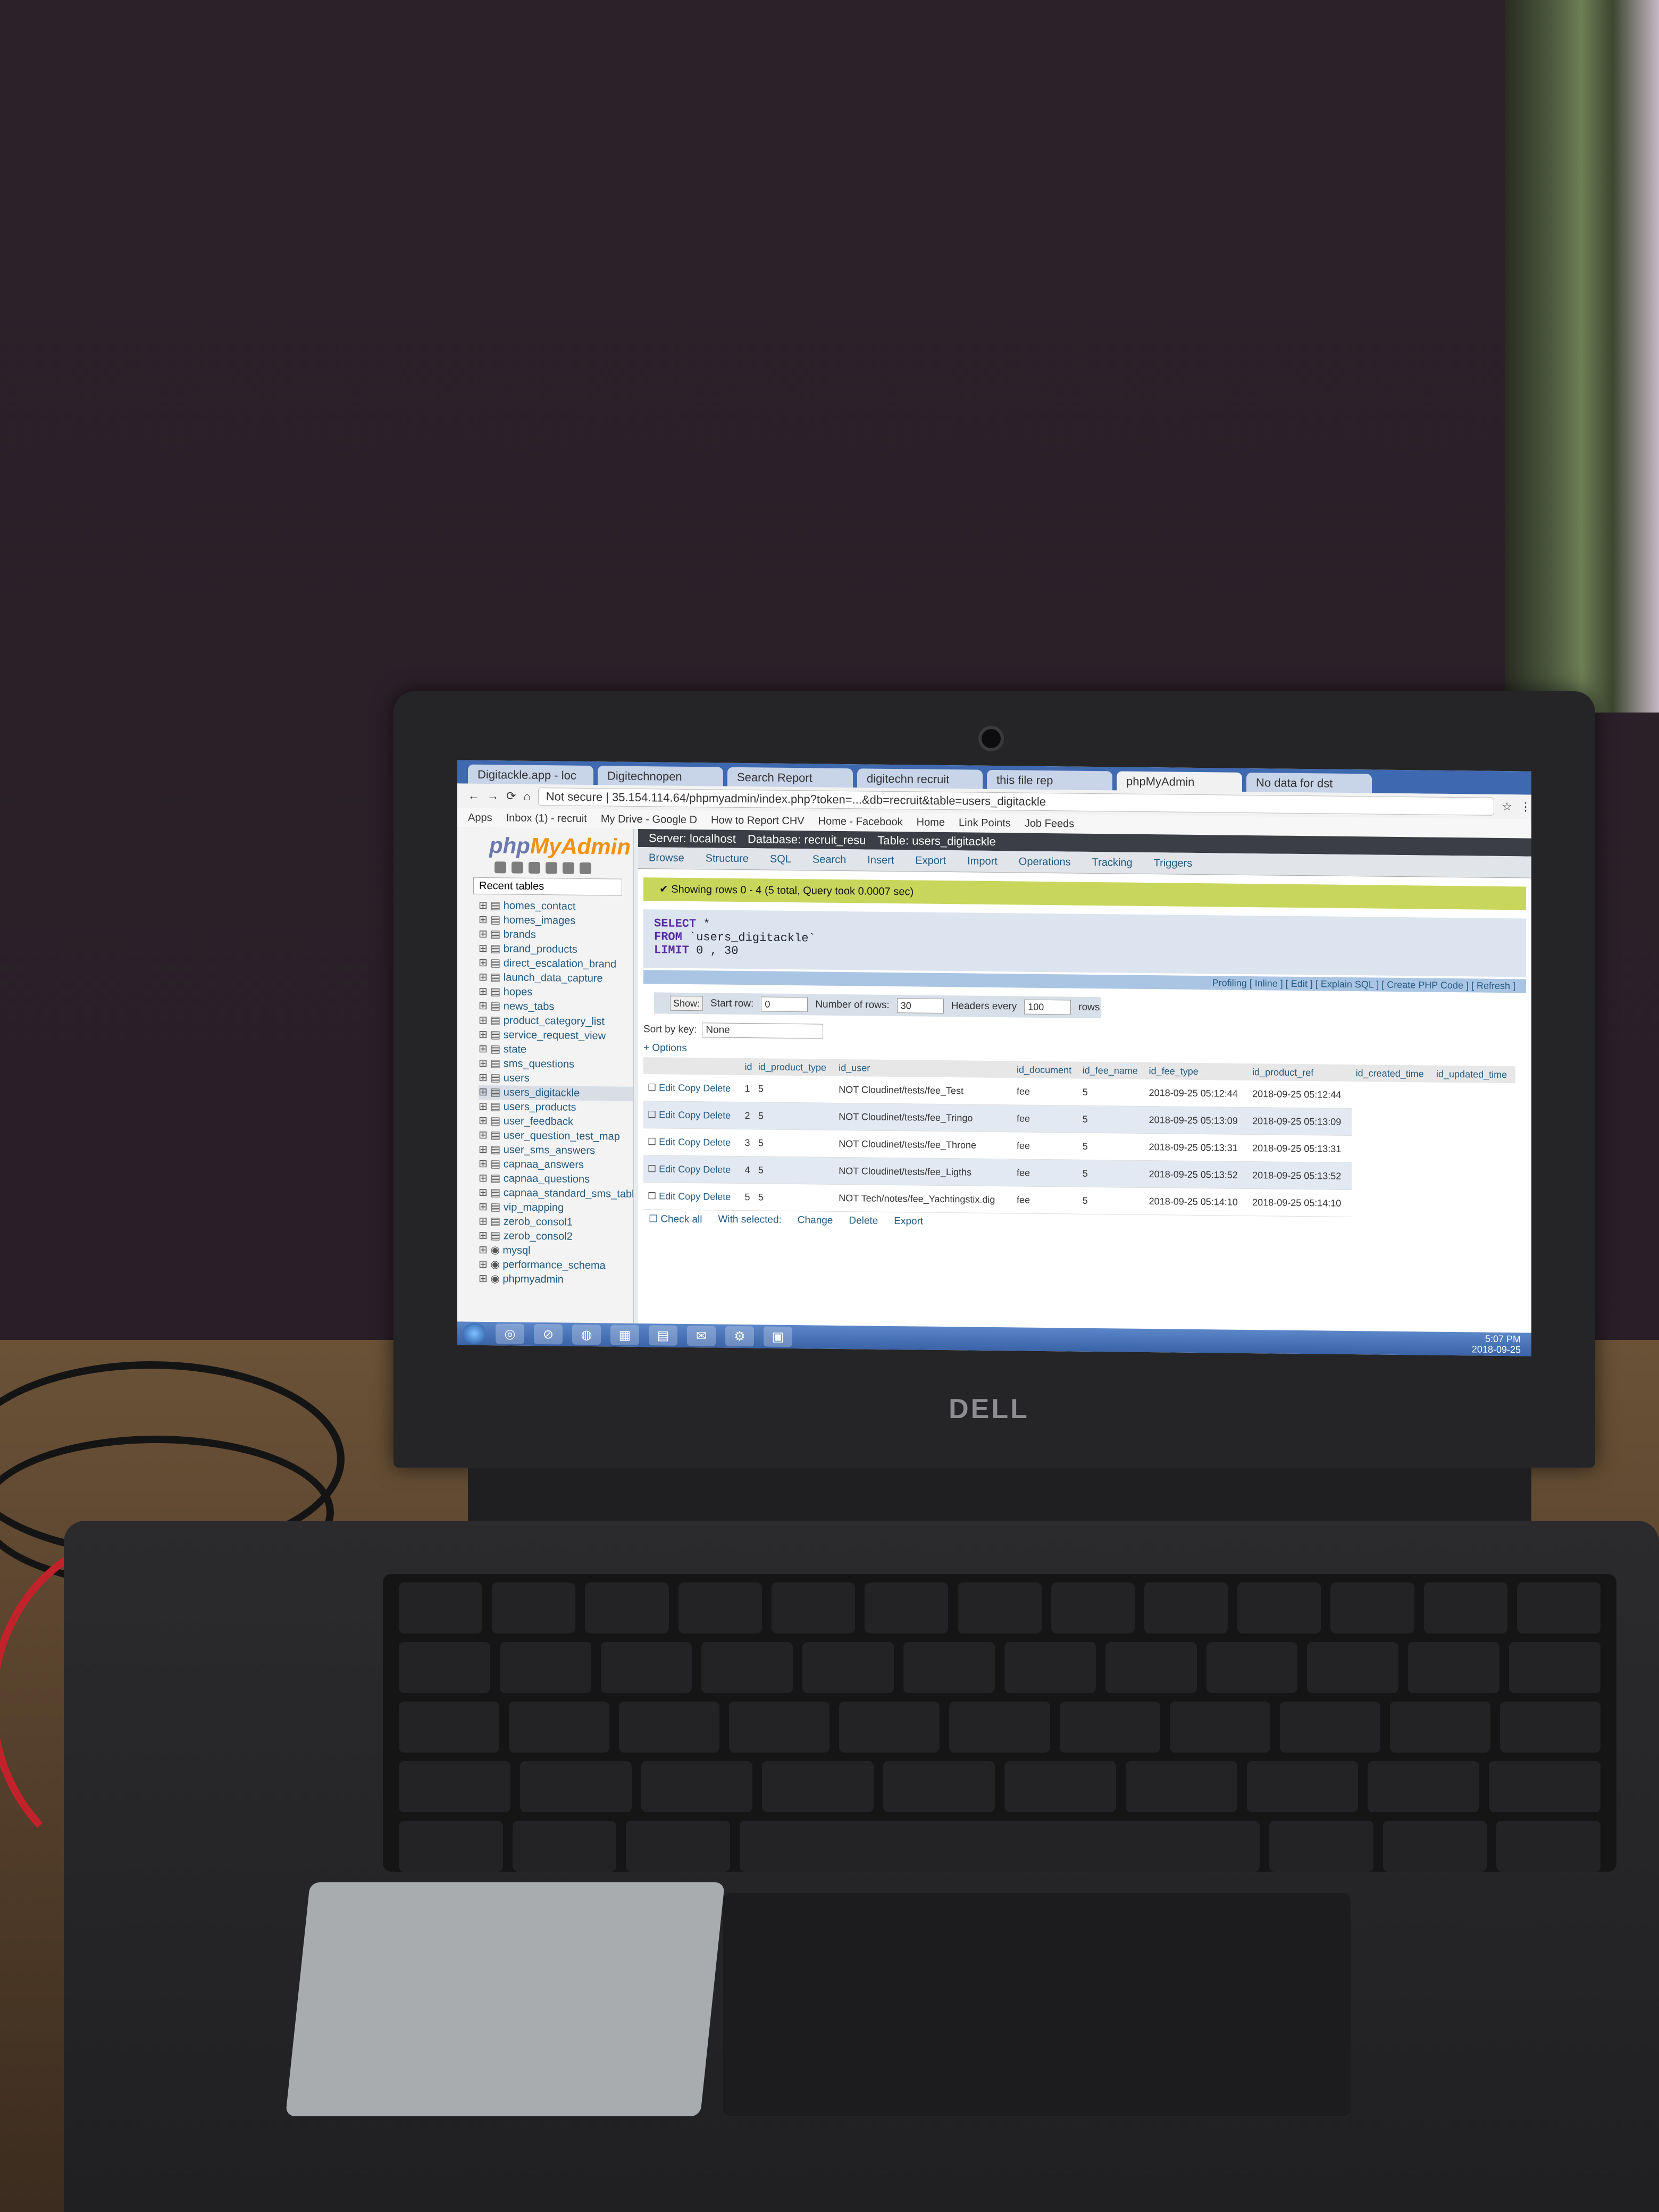 The width and height of the screenshot is (1659, 2212). I want to click on tab-browse: Browse, so click(666, 858).